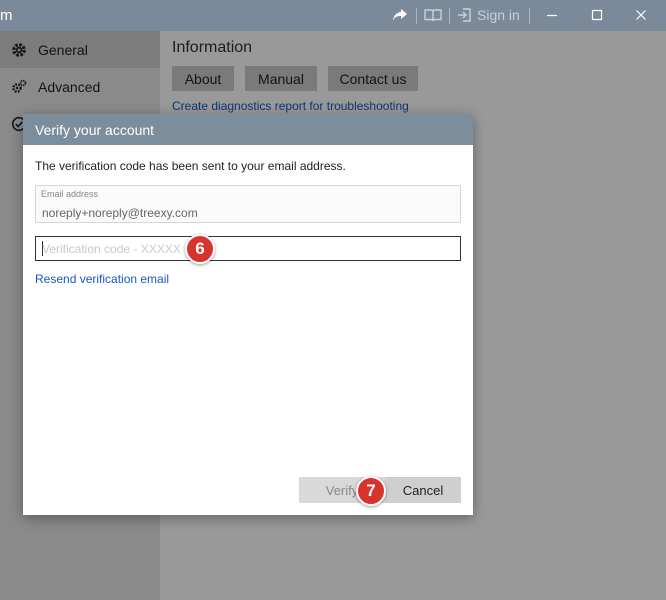 This screenshot has width=666, height=600. I want to click on verification-code-input, so click(248, 248).